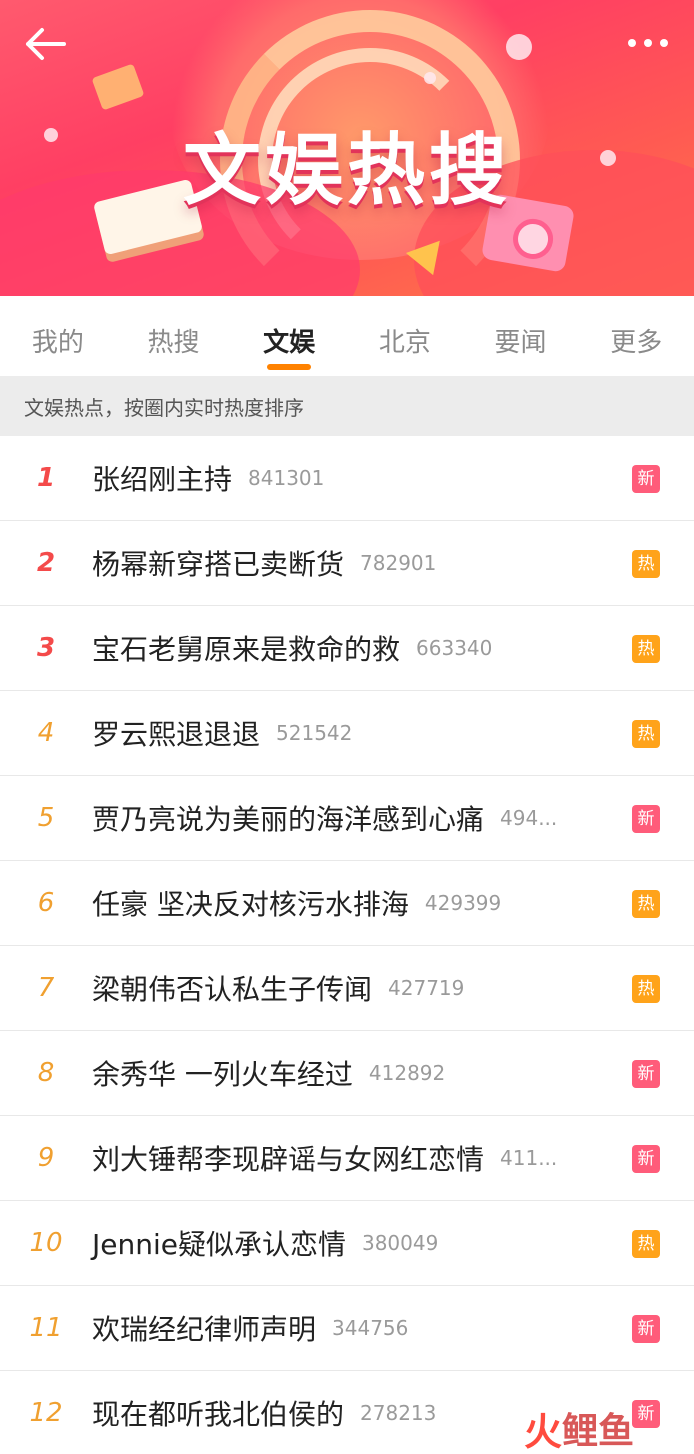  I want to click on watermark-logo: 火, so click(543, 1431).